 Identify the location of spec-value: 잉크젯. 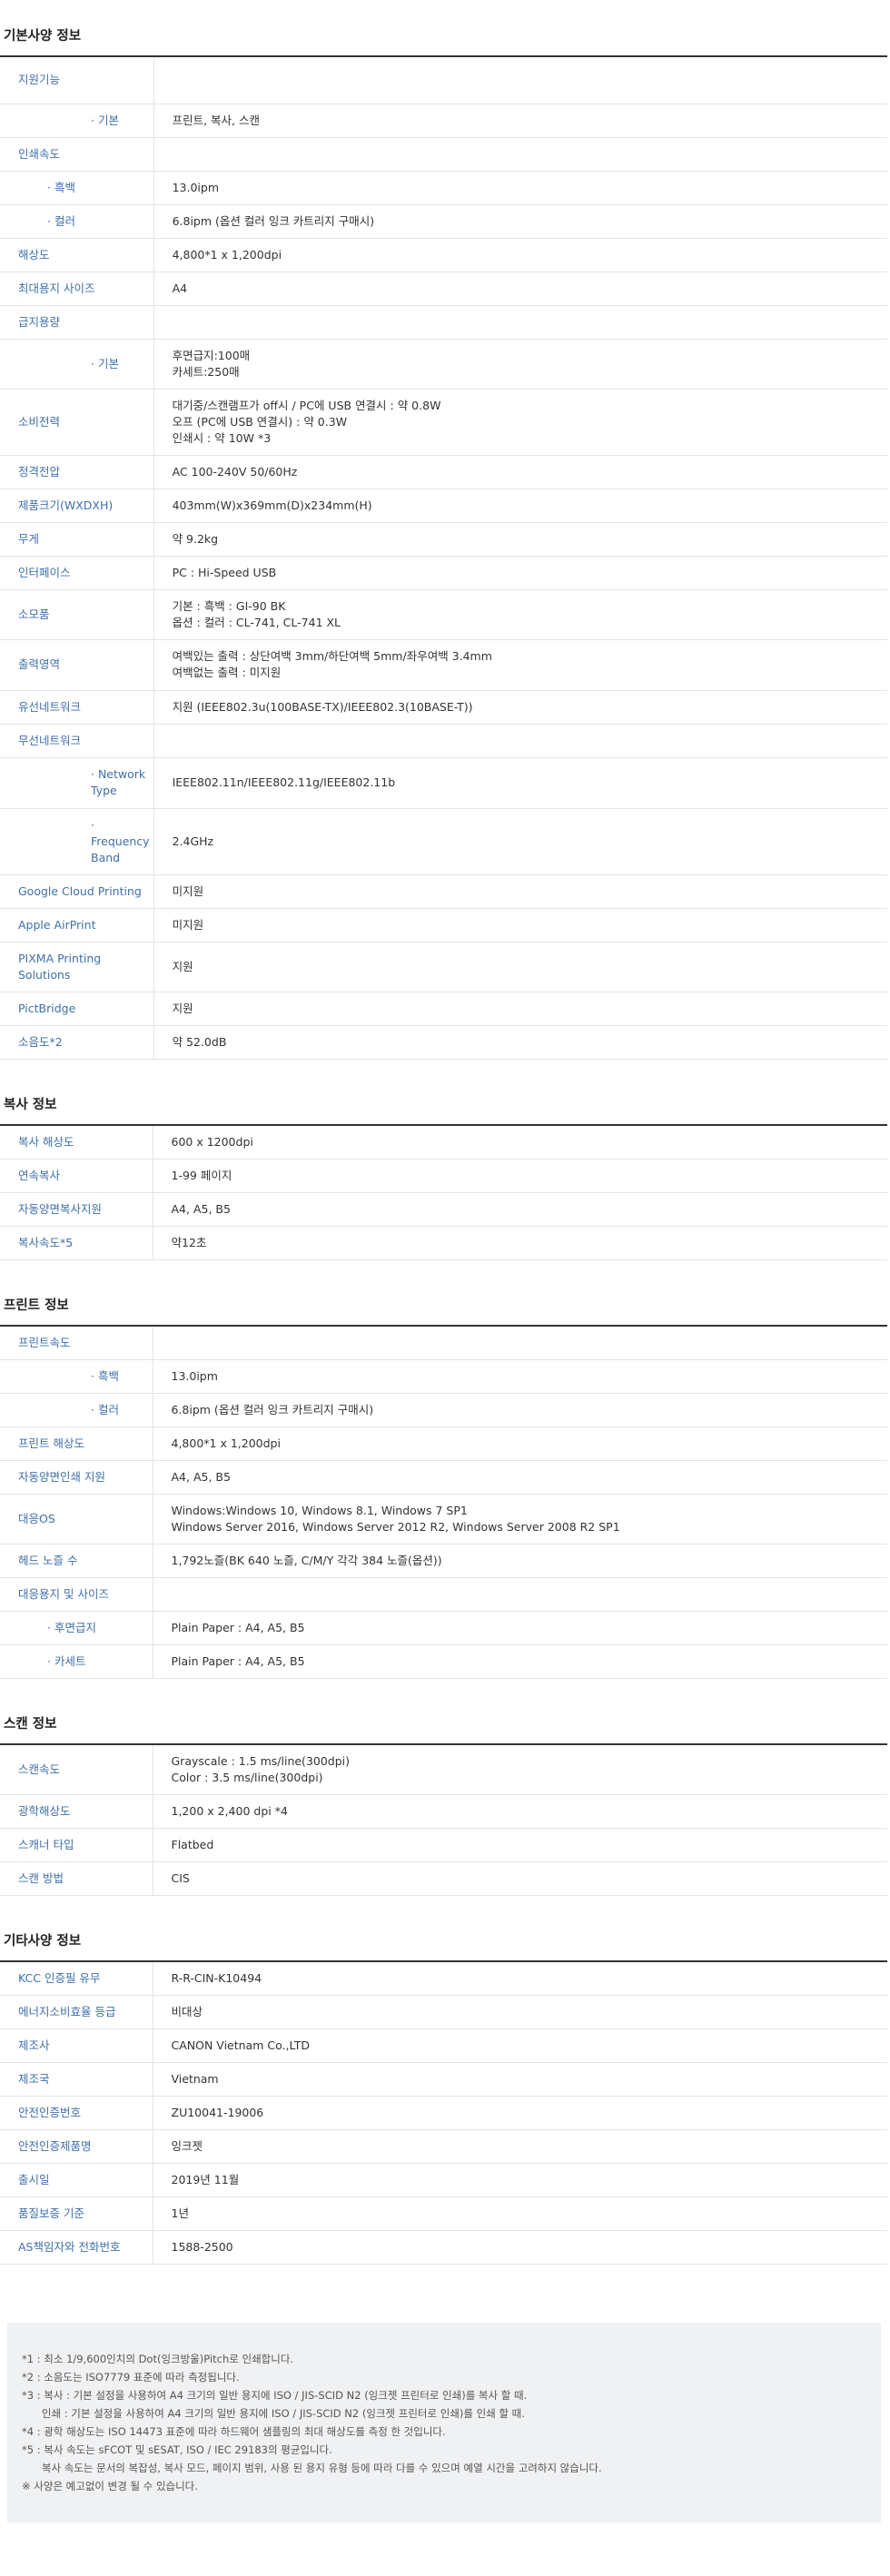
(520, 2146).